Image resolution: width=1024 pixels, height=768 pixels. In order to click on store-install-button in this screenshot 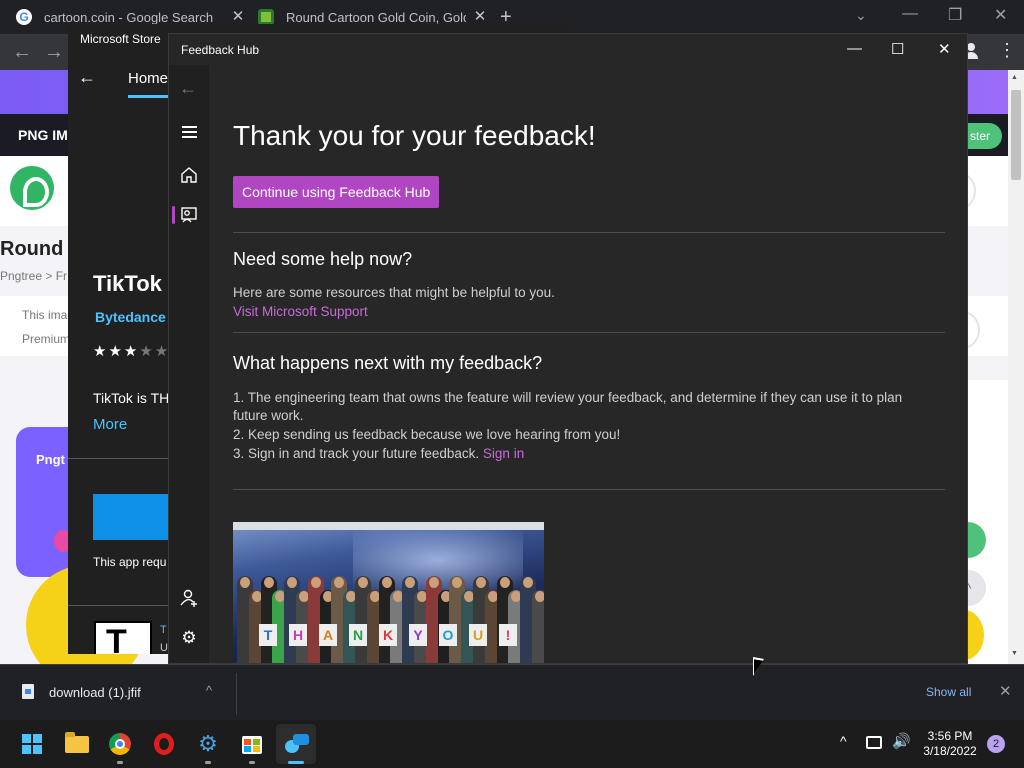, I will do `click(133, 517)`.